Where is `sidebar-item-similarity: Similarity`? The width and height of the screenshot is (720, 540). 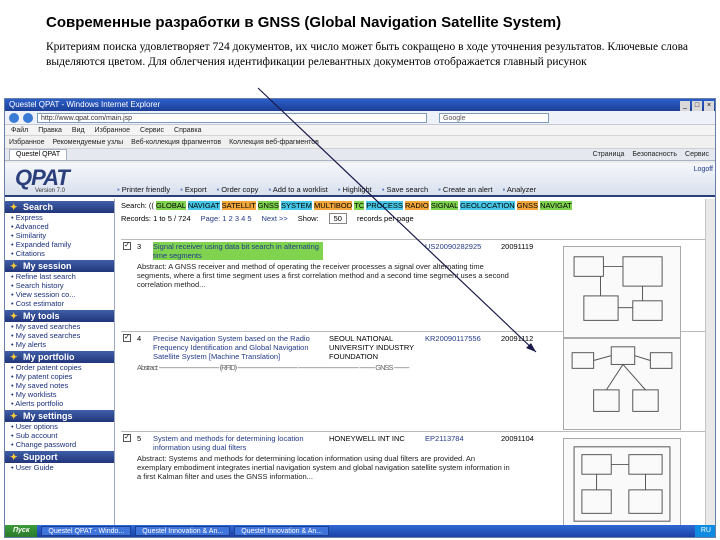
sidebar-item-similarity: Similarity is located at coordinates (59, 235).